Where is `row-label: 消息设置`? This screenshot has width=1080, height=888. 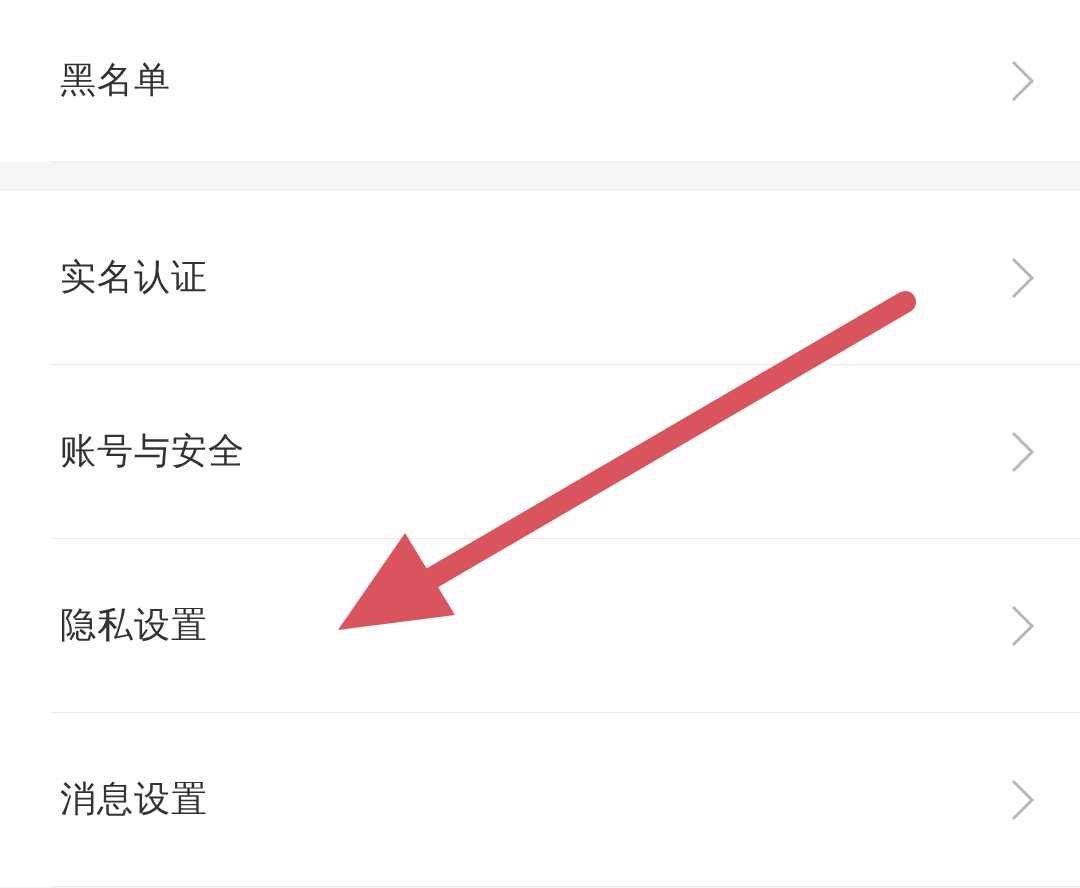
row-label: 消息设置 is located at coordinates (134, 799).